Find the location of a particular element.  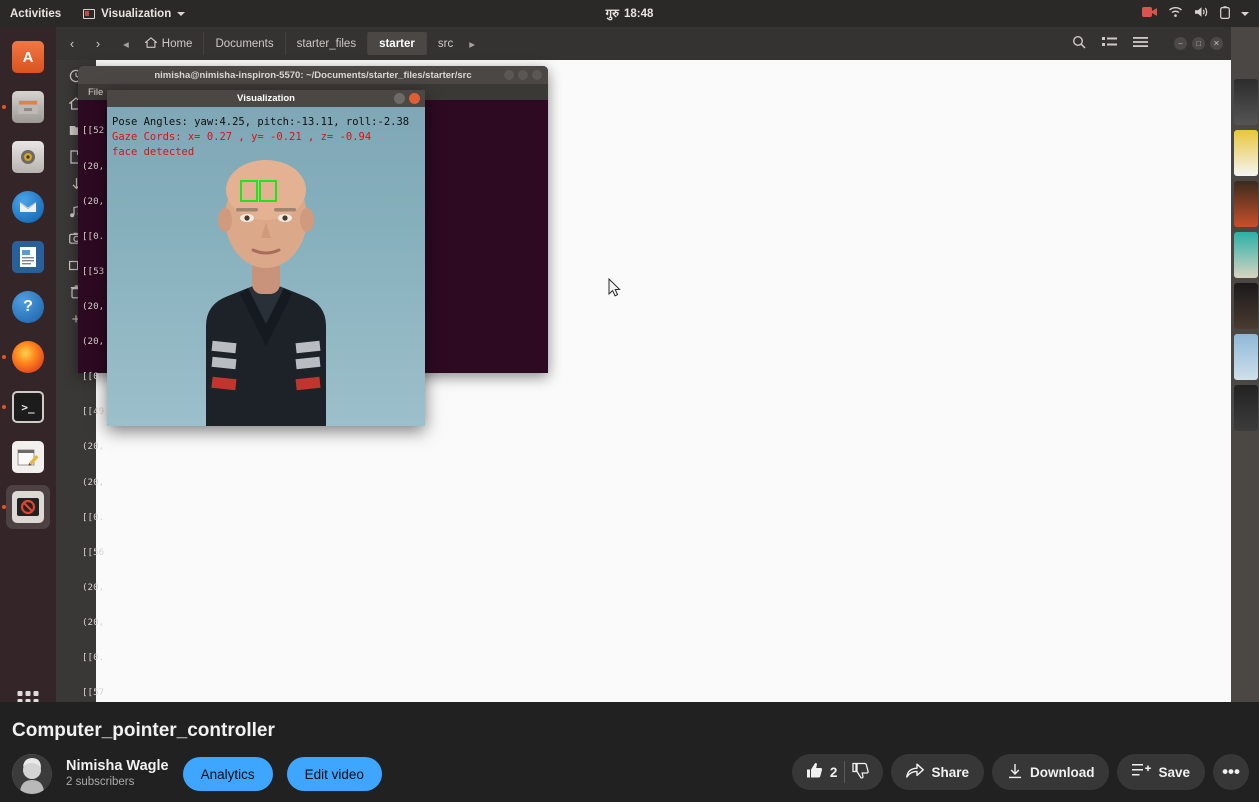

dock-item-help: ? is located at coordinates (28, 307).